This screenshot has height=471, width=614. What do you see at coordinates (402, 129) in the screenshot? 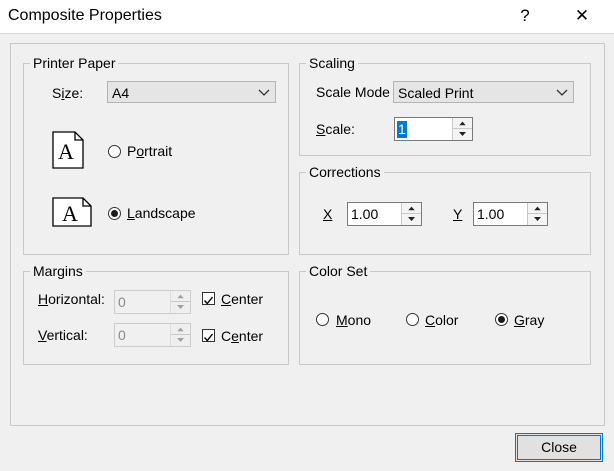
I see `scale-value: 1` at bounding box center [402, 129].